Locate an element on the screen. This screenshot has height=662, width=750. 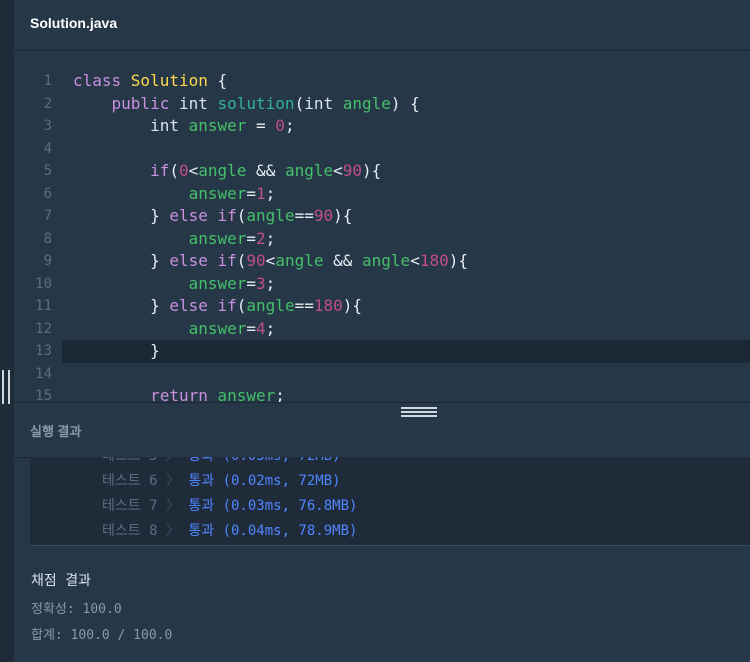
code-line: 4 is located at coordinates (382, 149).